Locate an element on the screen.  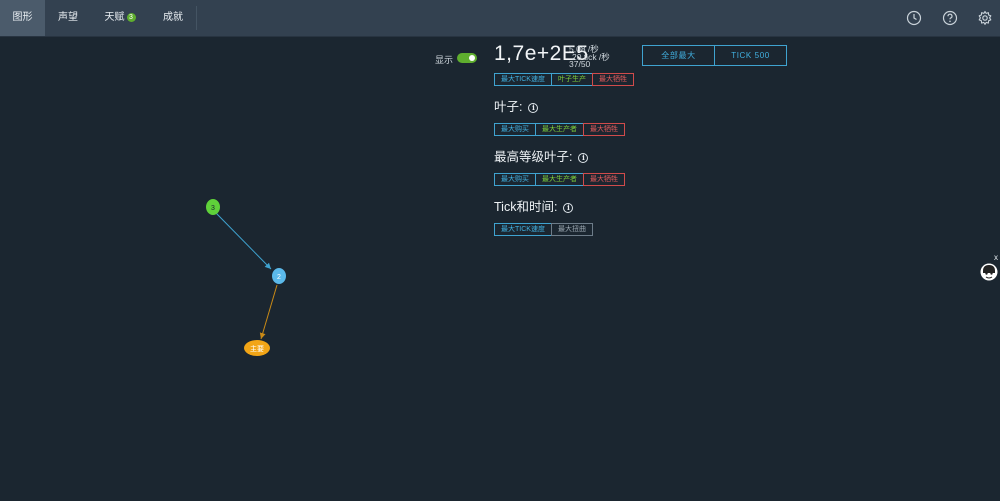
leaves-max-sacrifice-chip: 最大牺牲 is located at coordinates (604, 129).